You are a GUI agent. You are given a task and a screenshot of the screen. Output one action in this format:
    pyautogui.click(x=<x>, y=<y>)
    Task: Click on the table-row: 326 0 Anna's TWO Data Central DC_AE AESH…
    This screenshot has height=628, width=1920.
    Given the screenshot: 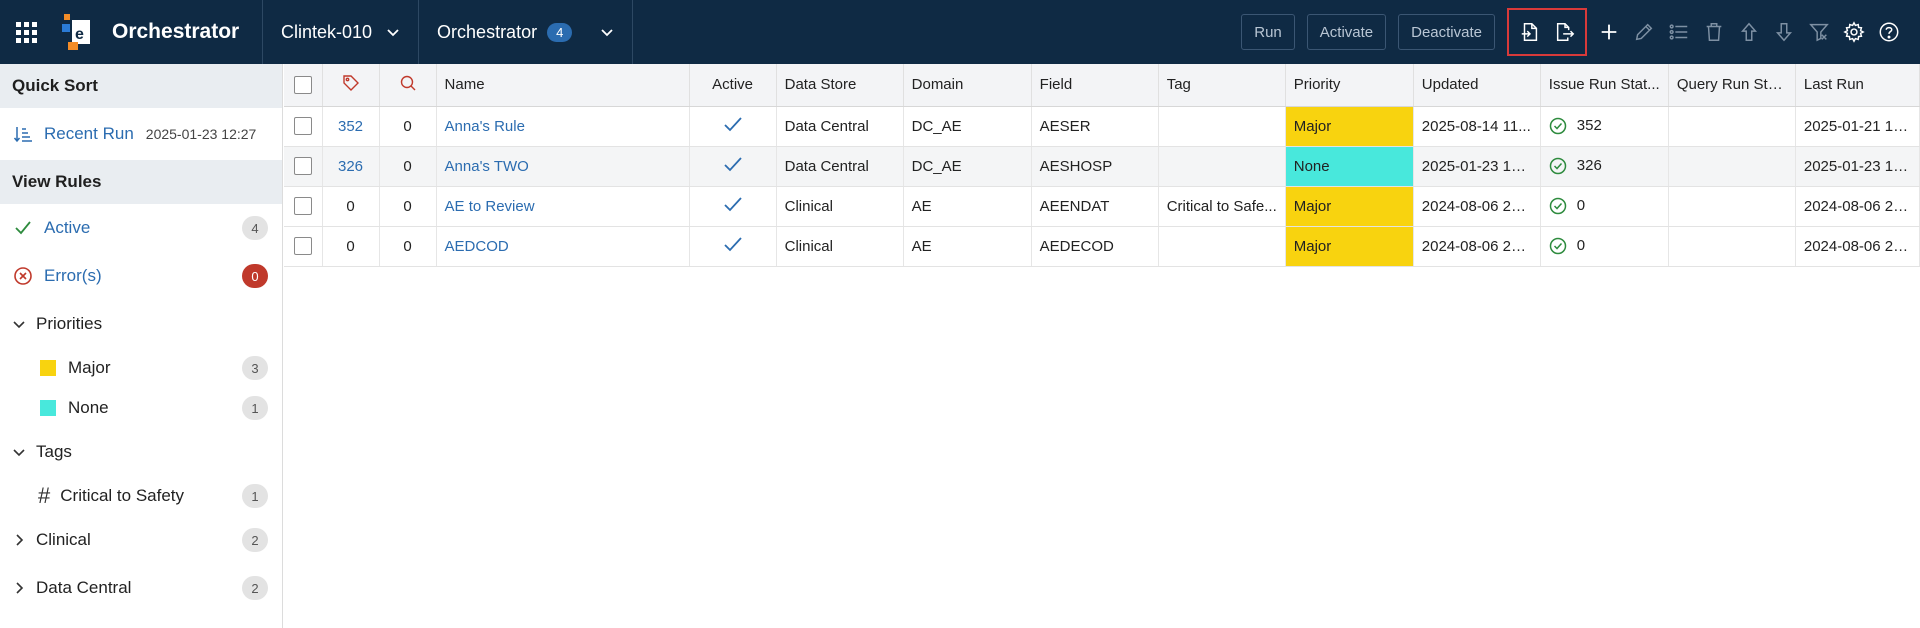 What is the action you would take?
    pyautogui.click(x=1102, y=166)
    